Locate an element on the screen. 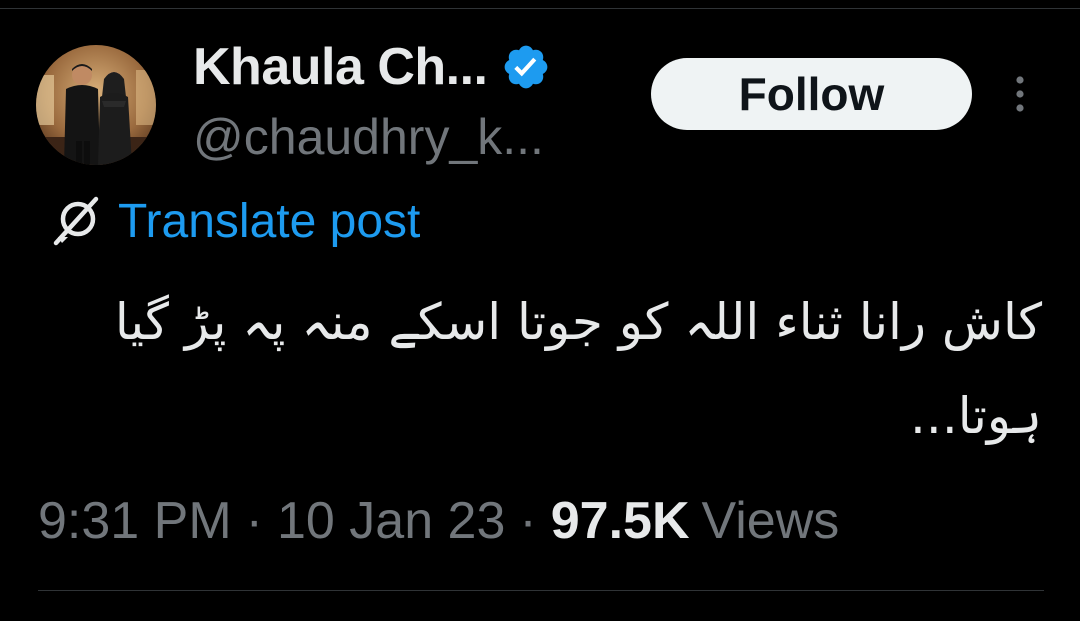 The width and height of the screenshot is (1080, 621). avatar is located at coordinates (96, 105).